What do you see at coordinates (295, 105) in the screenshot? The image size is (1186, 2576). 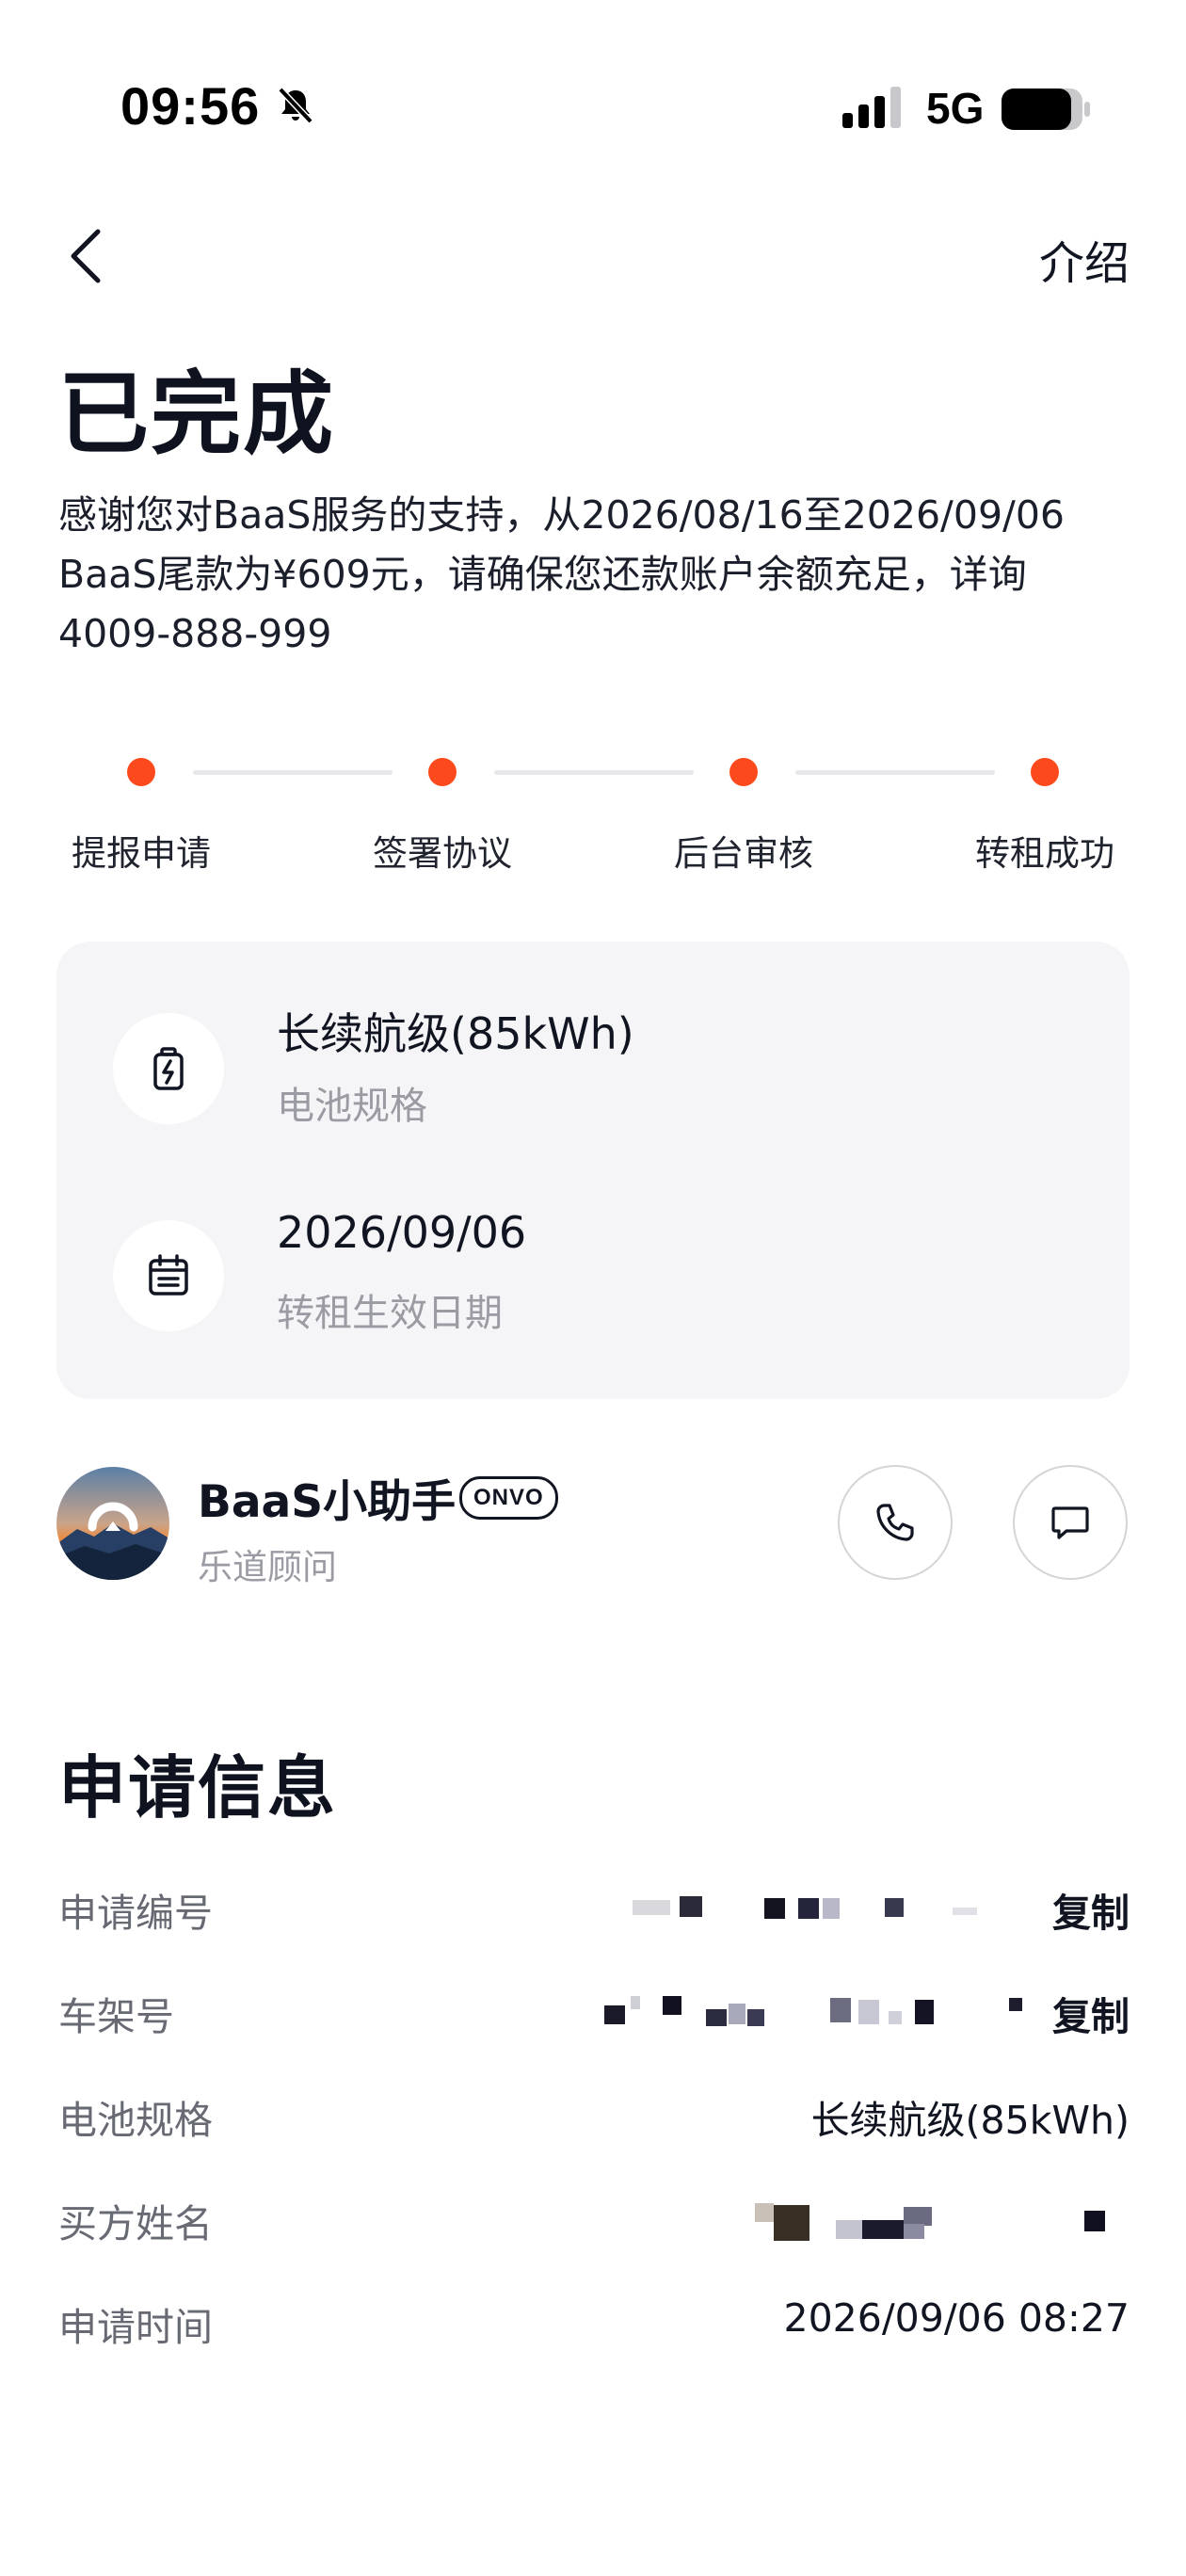 I see `bell-muted-icon` at bounding box center [295, 105].